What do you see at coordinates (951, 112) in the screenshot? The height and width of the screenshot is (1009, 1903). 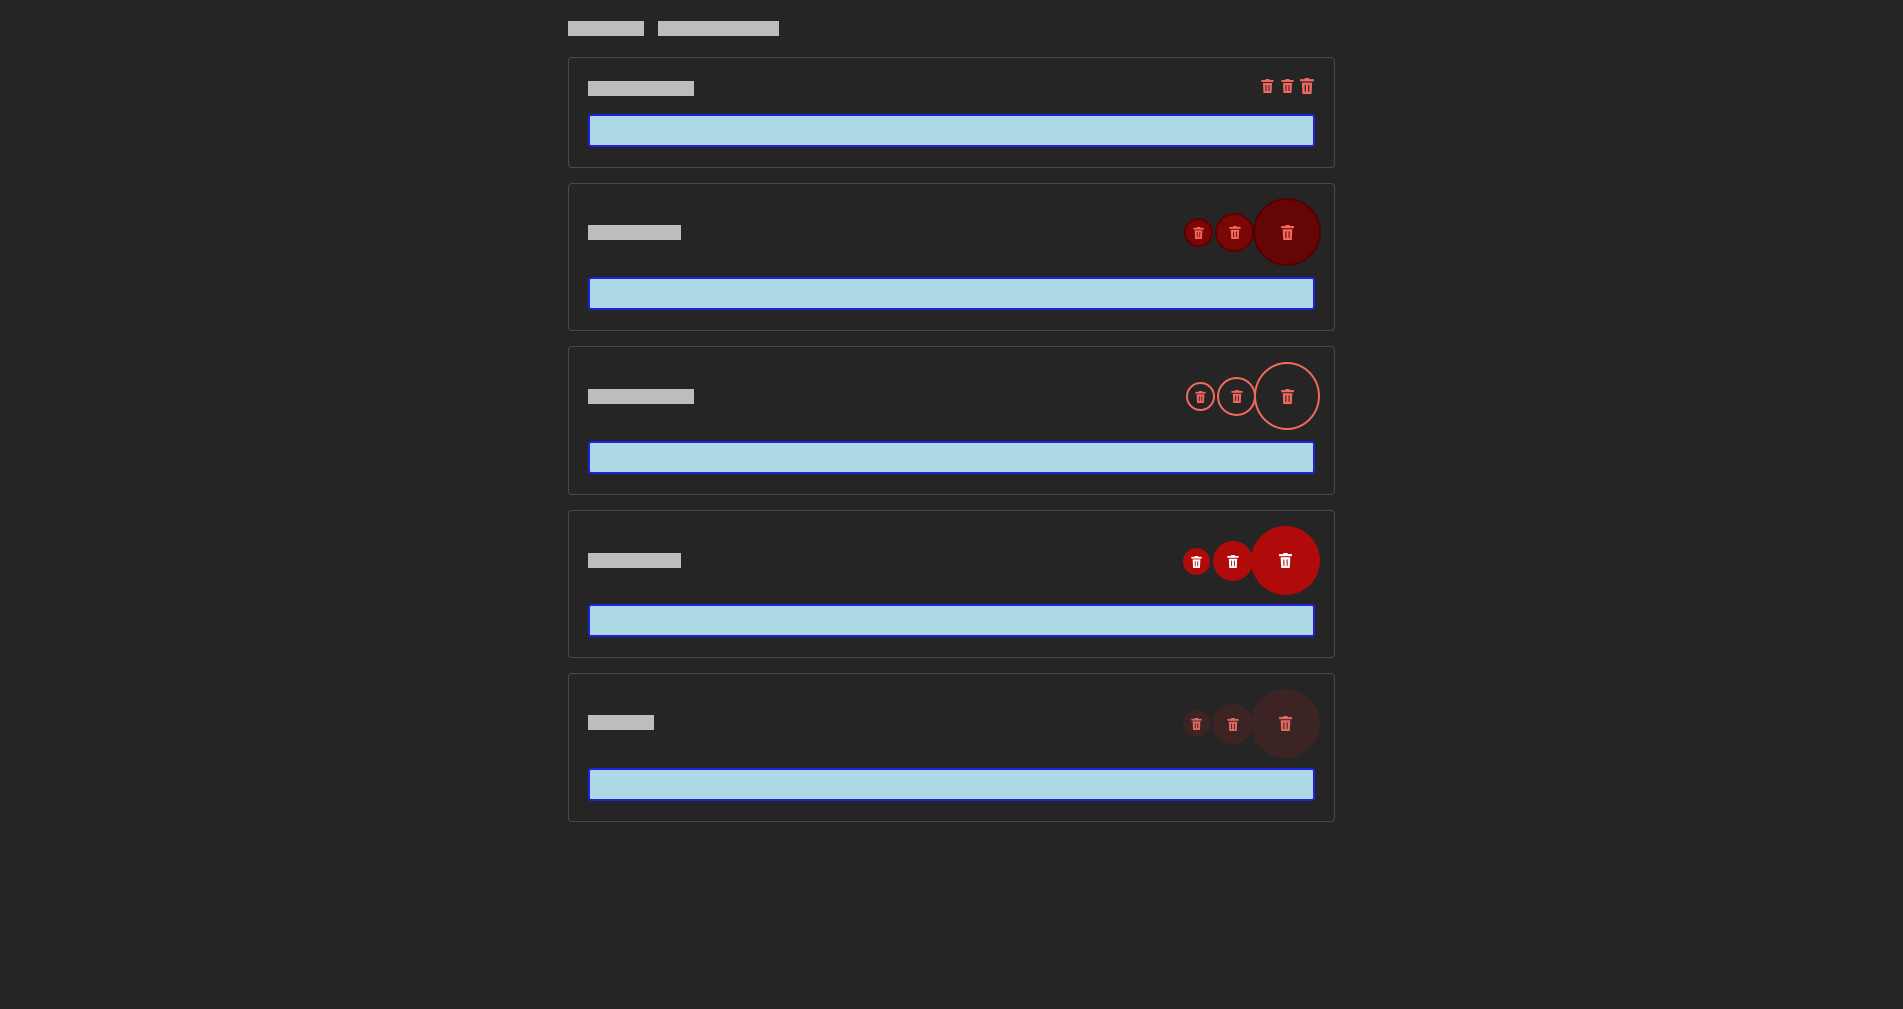 I see `card-plain` at bounding box center [951, 112].